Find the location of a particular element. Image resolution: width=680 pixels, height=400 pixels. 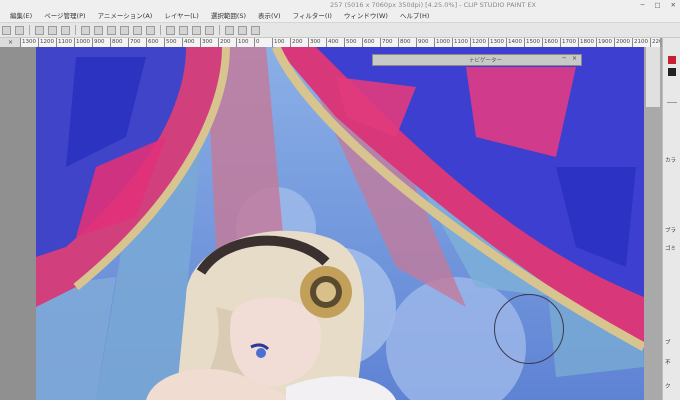

snap-grid-icon is located at coordinates (242, 30).